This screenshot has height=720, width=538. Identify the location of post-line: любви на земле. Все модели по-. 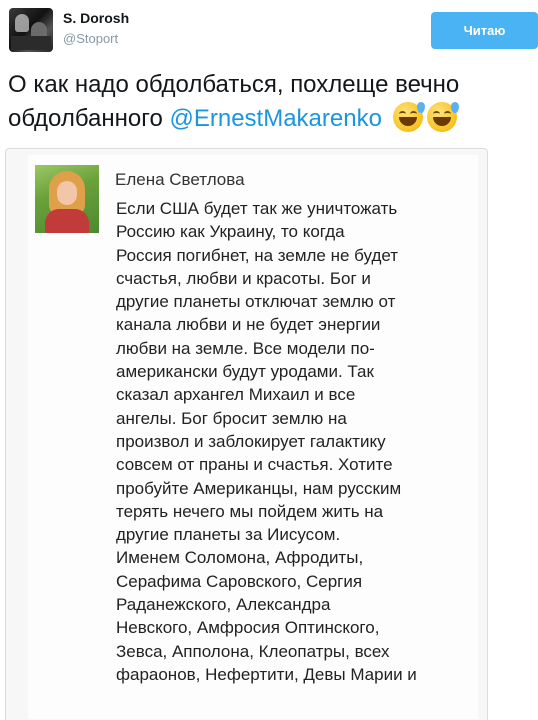
(245, 348).